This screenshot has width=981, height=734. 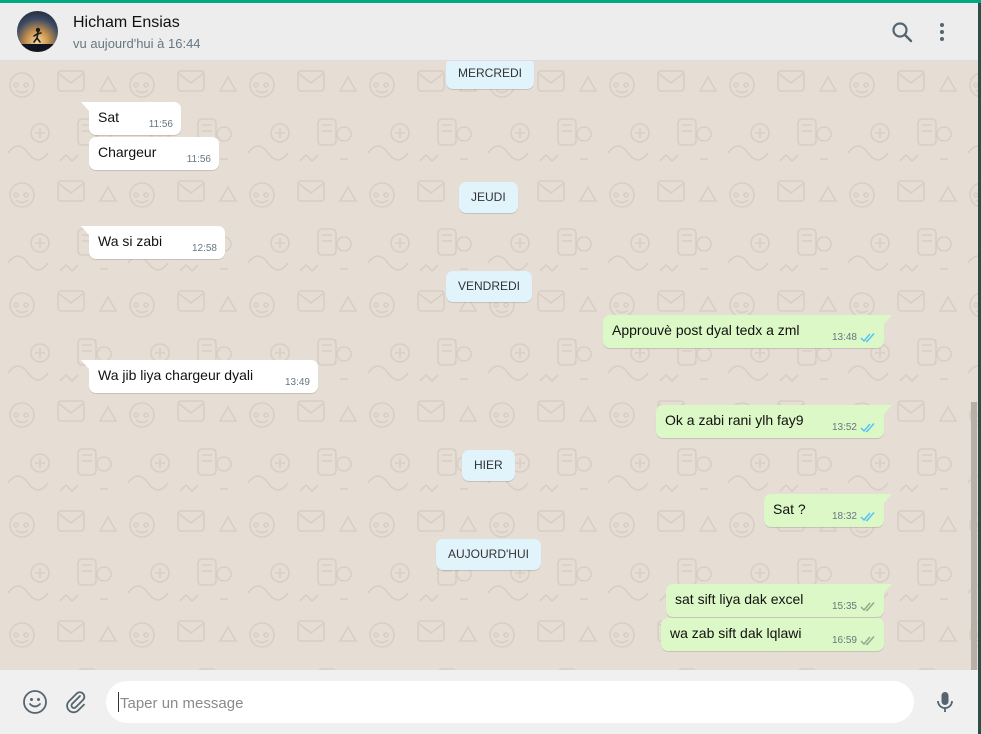 What do you see at coordinates (488, 554) in the screenshot?
I see `date-separator: AUJOURD'HUI` at bounding box center [488, 554].